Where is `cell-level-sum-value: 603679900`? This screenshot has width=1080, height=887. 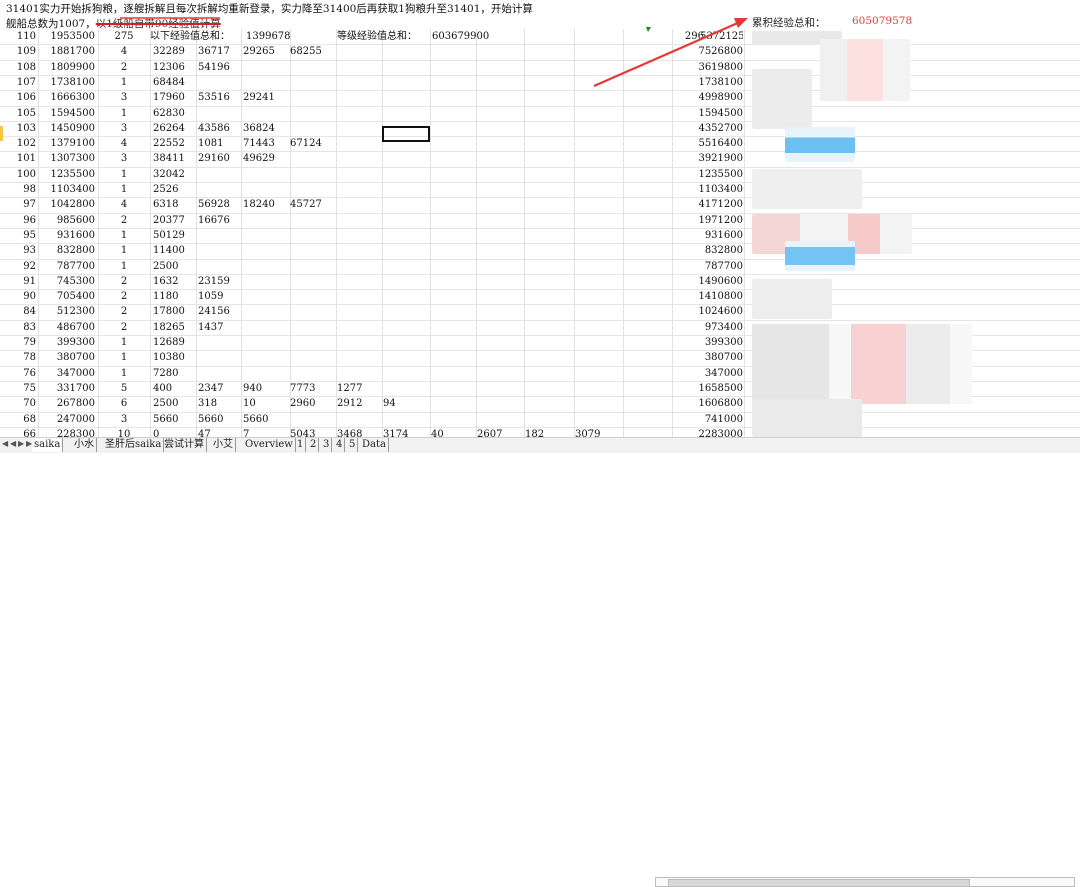 cell-level-sum-value: 603679900 is located at coordinates (460, 36).